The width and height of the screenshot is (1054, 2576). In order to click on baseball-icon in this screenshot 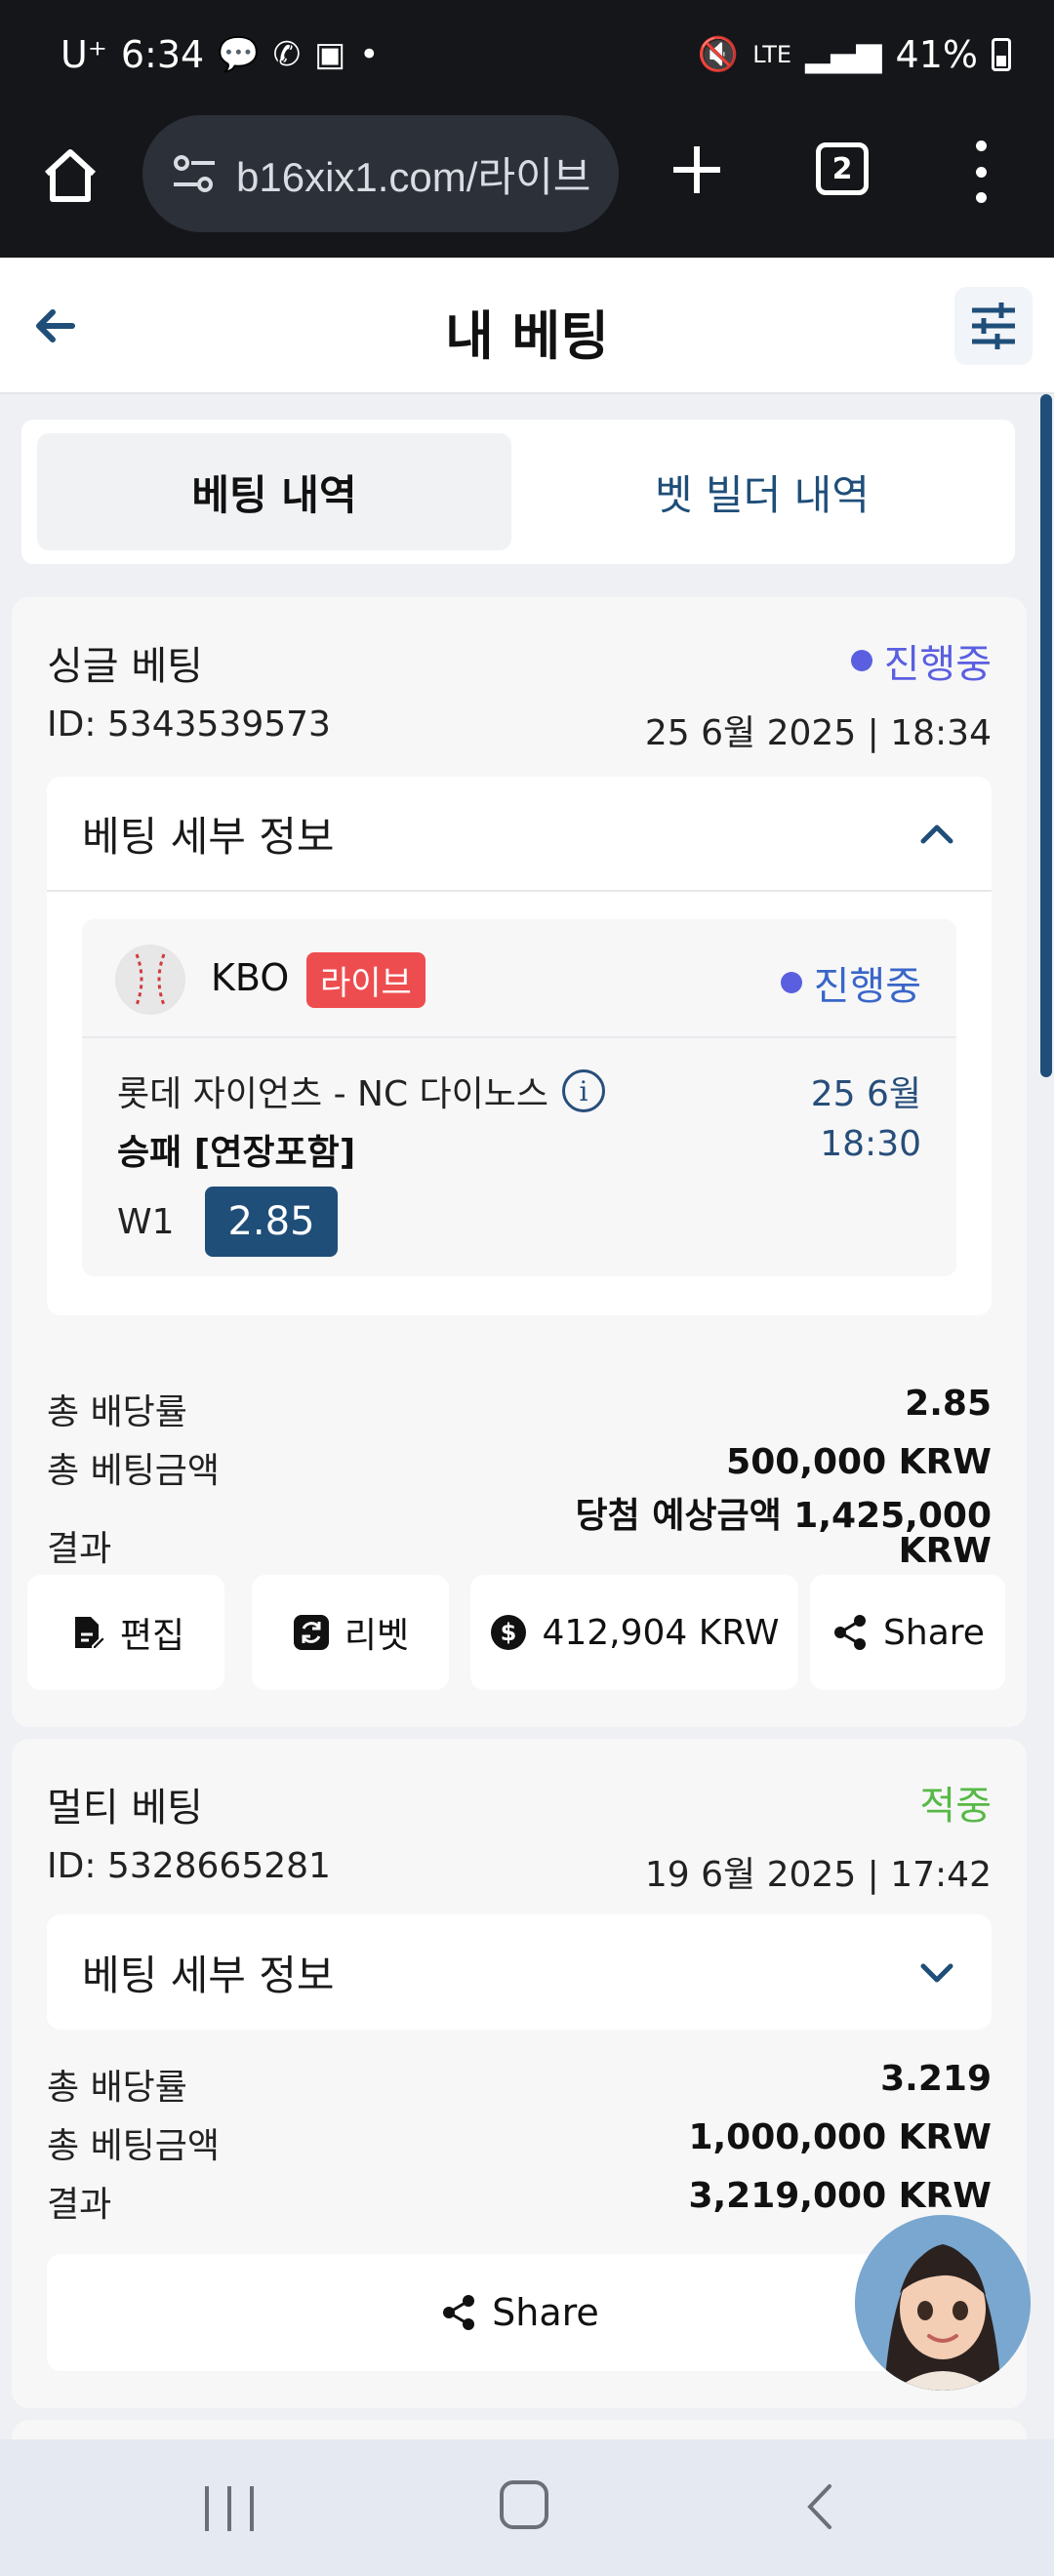, I will do `click(150, 980)`.